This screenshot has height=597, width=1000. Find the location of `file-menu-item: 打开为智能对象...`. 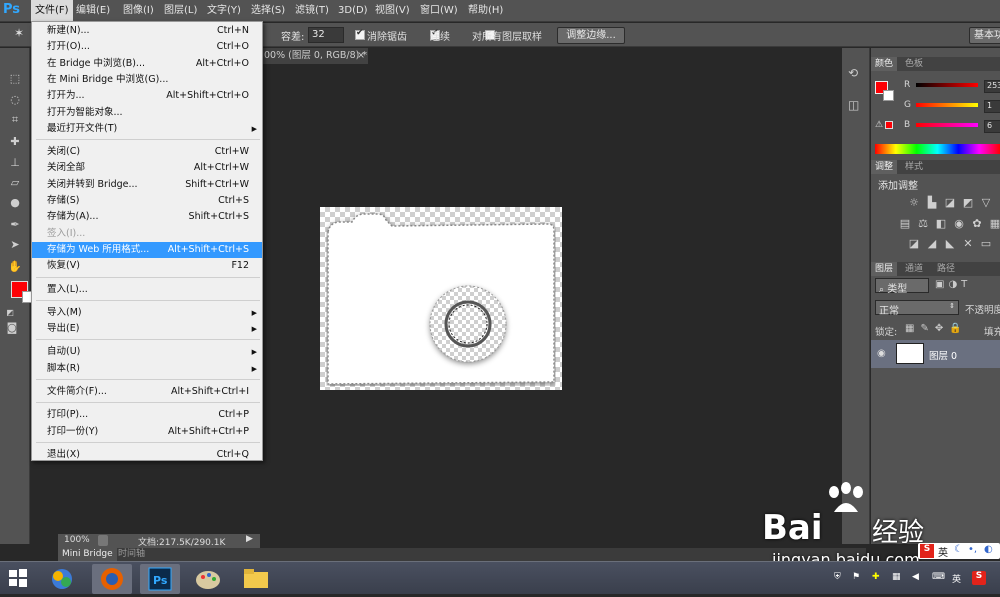

file-menu-item: 打开为智能对象... is located at coordinates (147, 113).